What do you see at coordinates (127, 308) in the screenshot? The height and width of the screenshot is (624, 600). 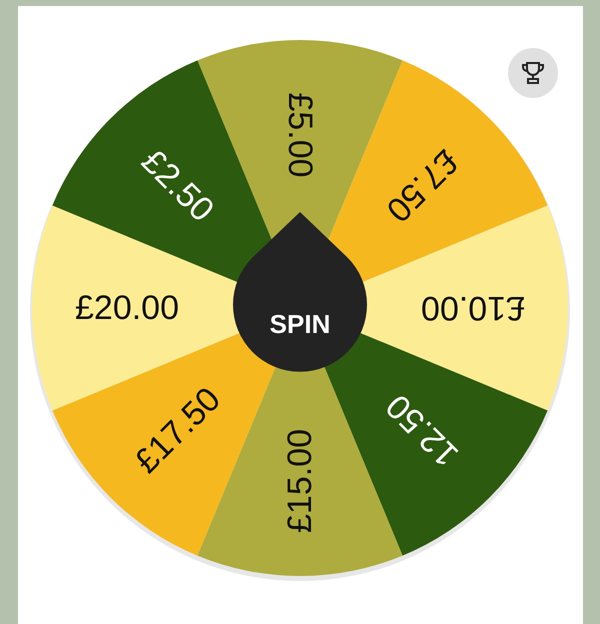 I see `prize-label: £20.00` at bounding box center [127, 308].